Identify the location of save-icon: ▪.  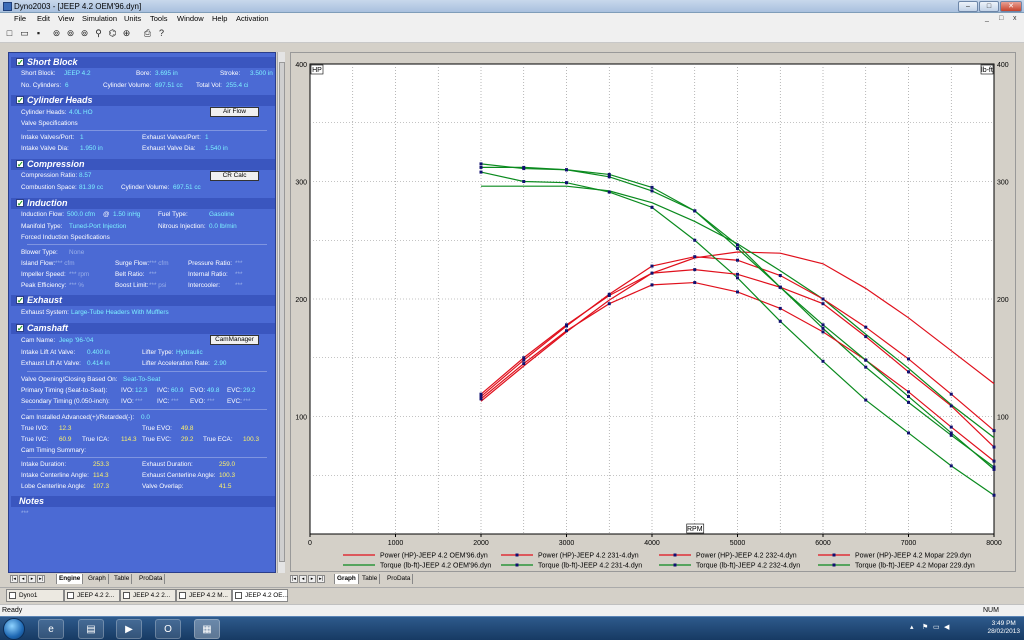
(38, 33).